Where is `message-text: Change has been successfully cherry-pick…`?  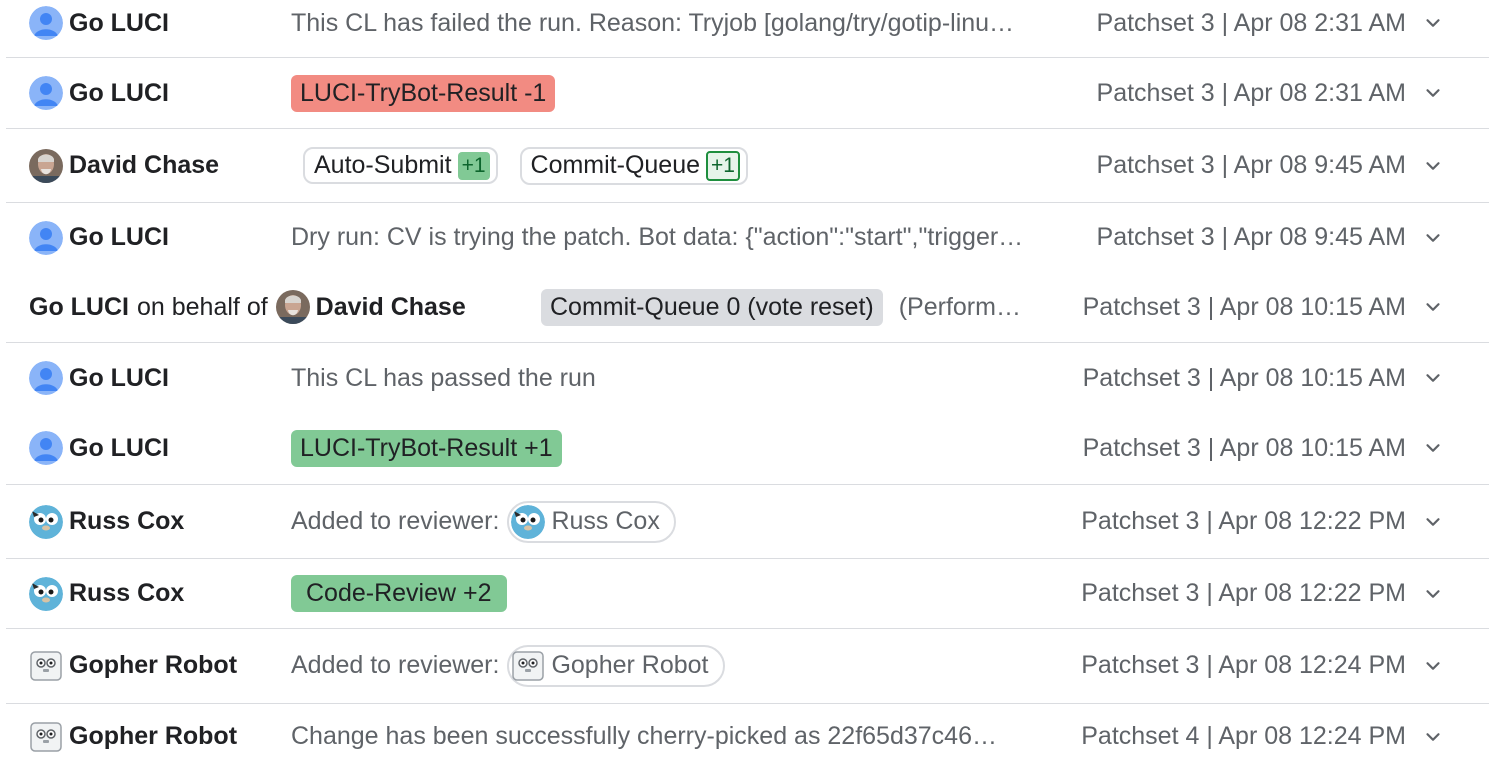 message-text: Change has been successfully cherry-pick… is located at coordinates (644, 736).